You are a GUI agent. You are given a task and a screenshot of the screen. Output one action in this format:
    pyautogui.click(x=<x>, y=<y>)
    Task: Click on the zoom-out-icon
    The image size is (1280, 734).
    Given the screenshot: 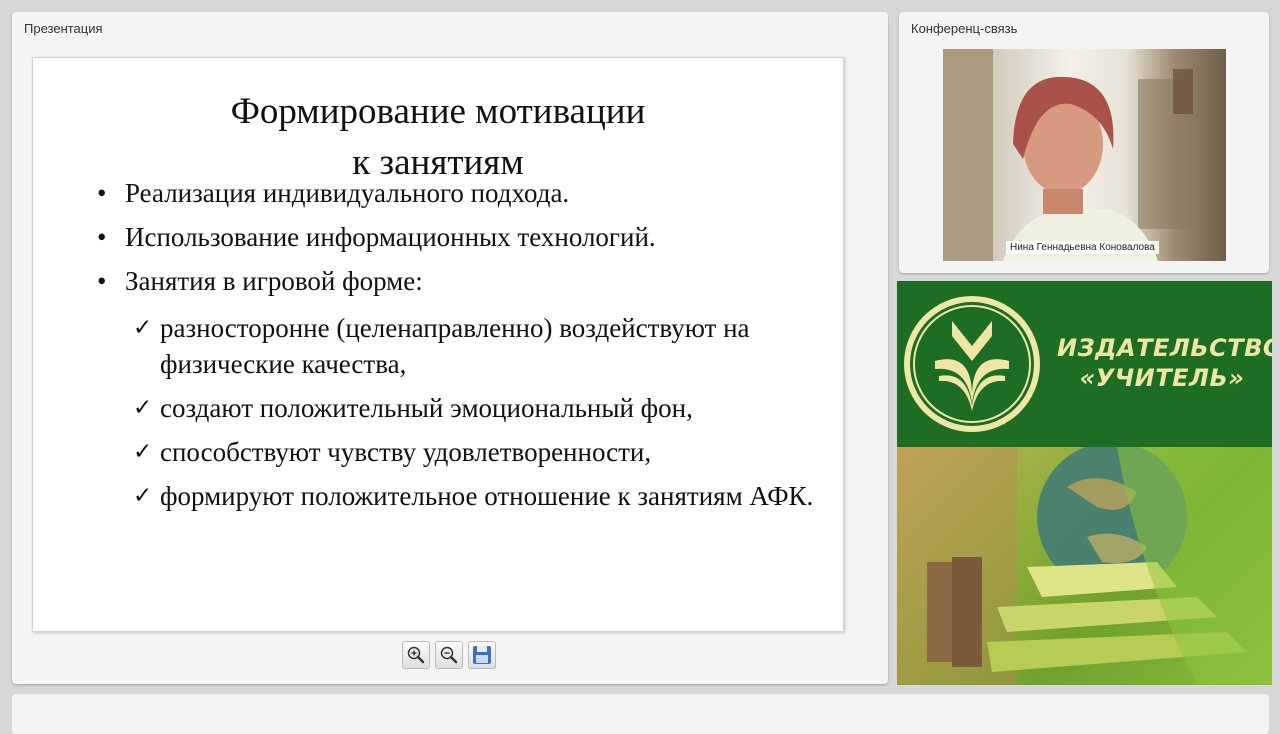 What is the action you would take?
    pyautogui.click(x=449, y=655)
    